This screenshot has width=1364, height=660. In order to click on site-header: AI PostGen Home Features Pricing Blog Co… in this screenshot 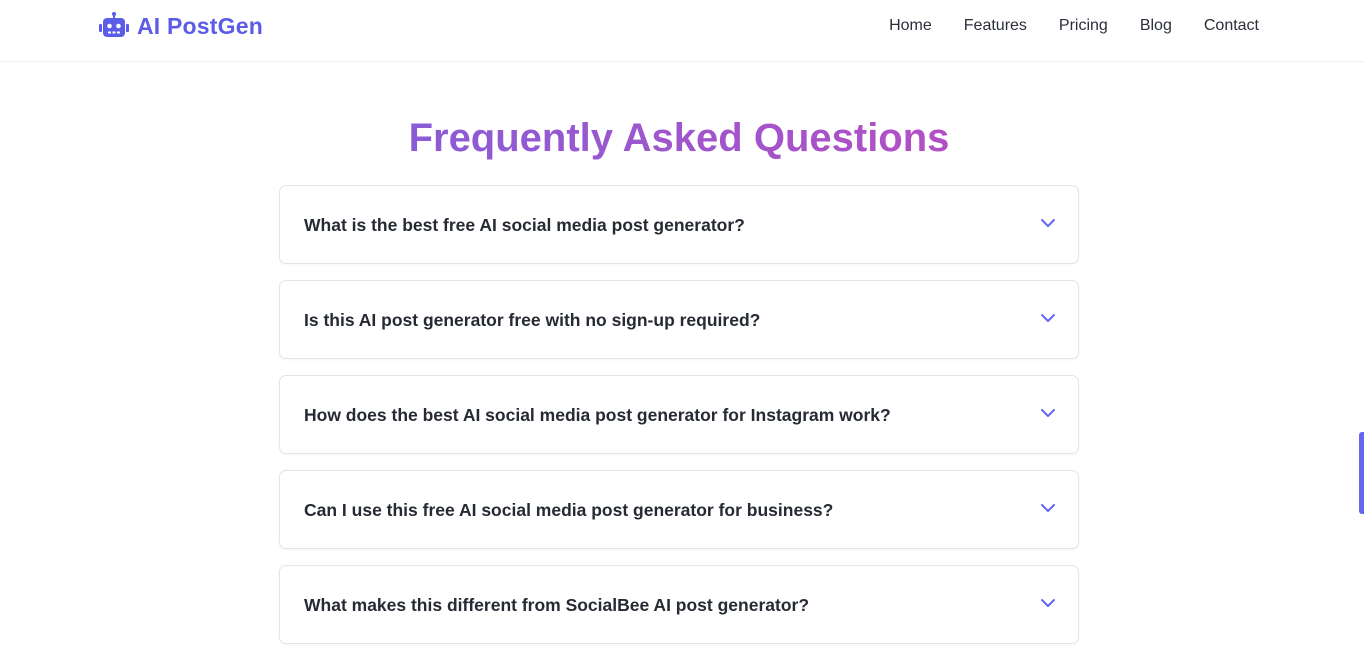, I will do `click(682, 31)`.